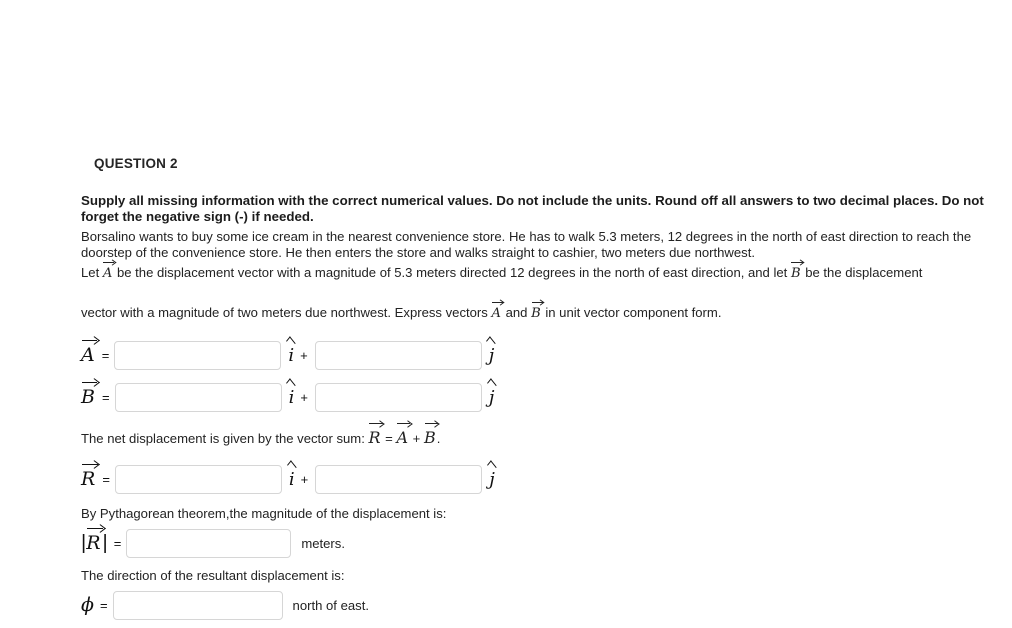  What do you see at coordinates (438, 438) in the screenshot?
I see `equation-period: .` at bounding box center [438, 438].